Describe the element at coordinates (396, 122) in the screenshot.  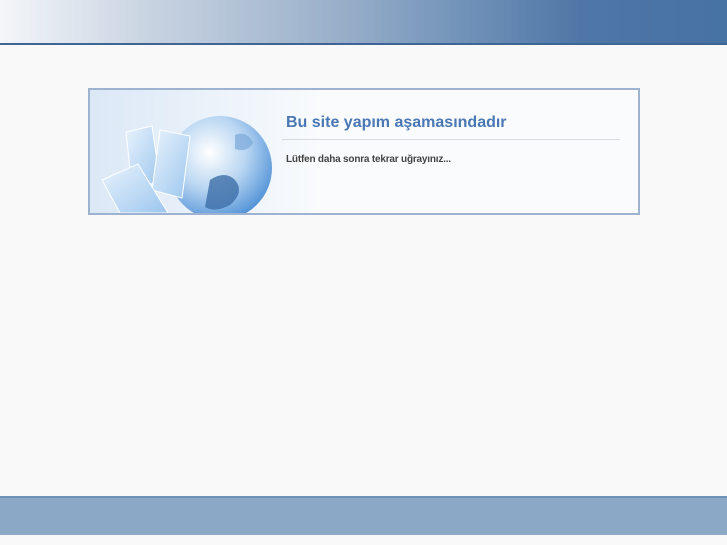
I see `page-title: Bu site yapım aşamasındadır` at that location.